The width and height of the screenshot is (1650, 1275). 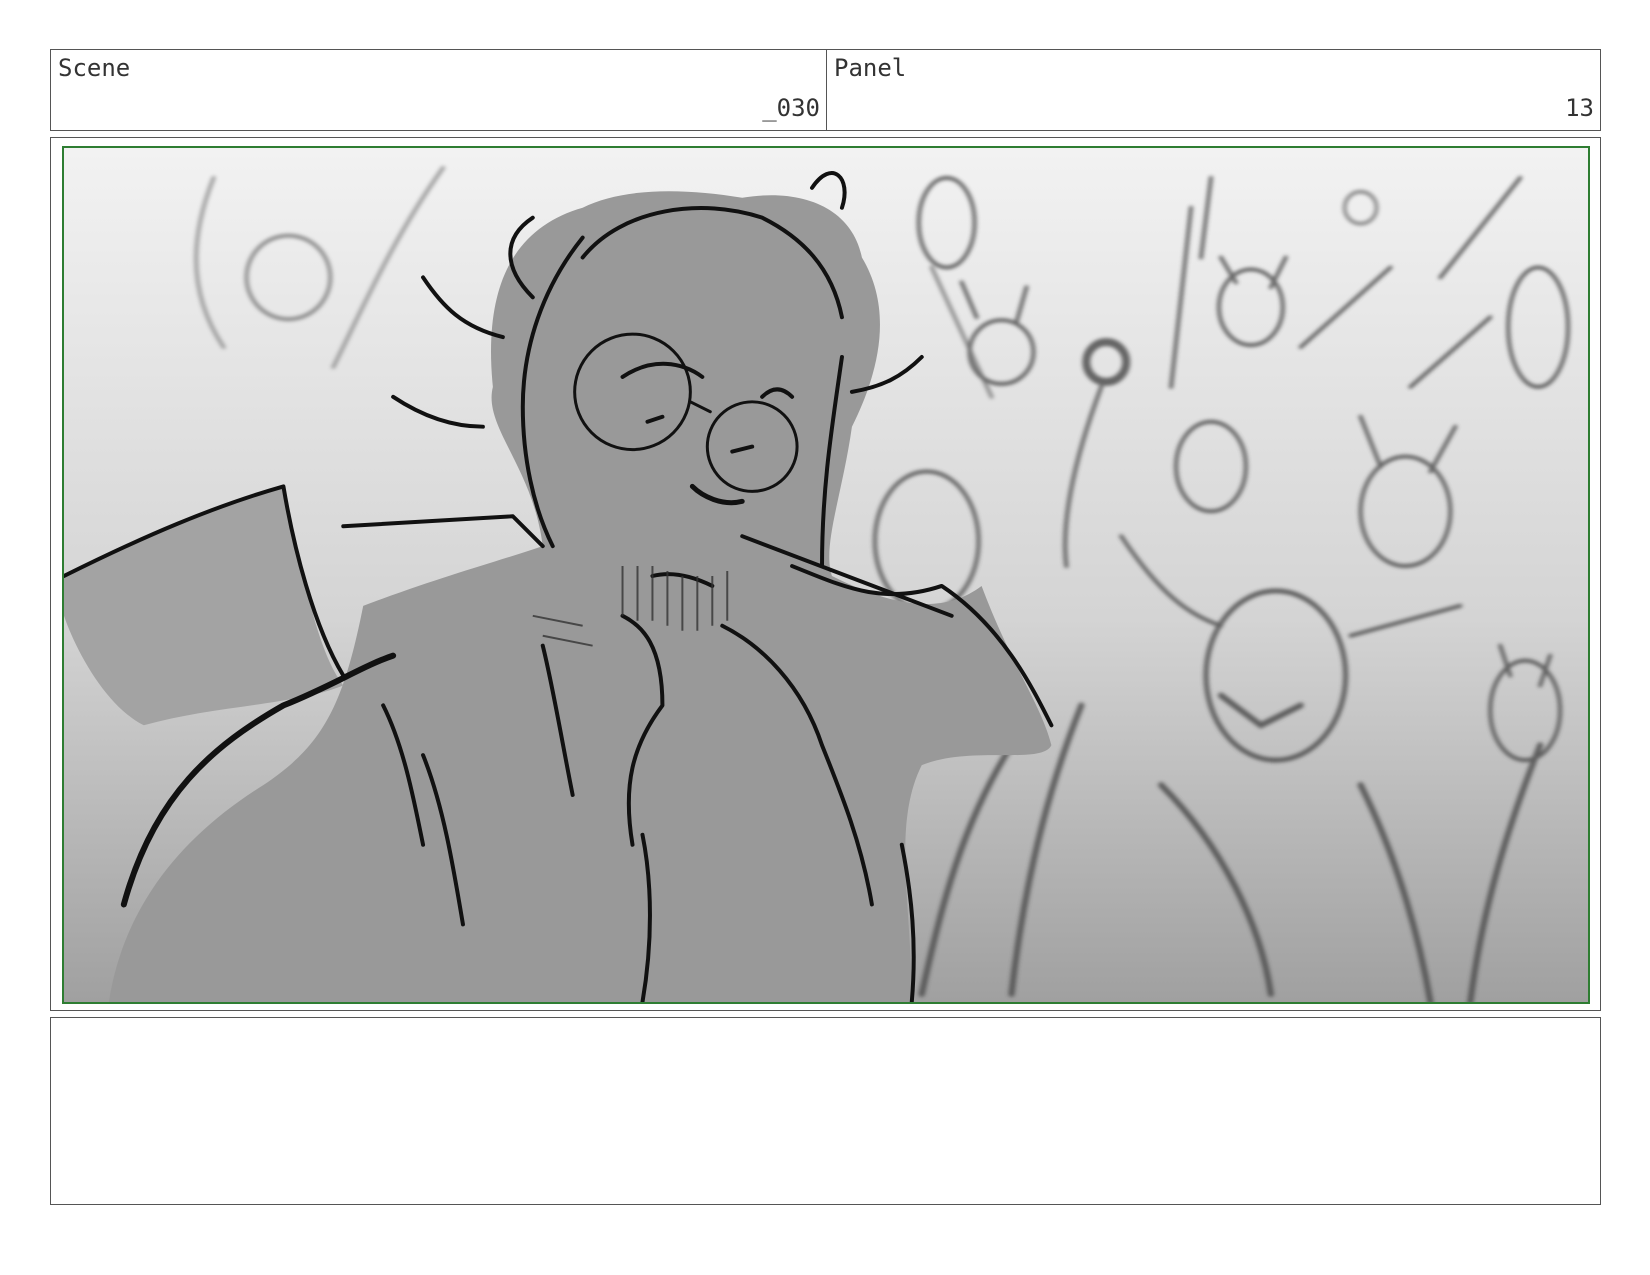 I want to click on scene-cell: Scene _030, so click(x=439, y=90).